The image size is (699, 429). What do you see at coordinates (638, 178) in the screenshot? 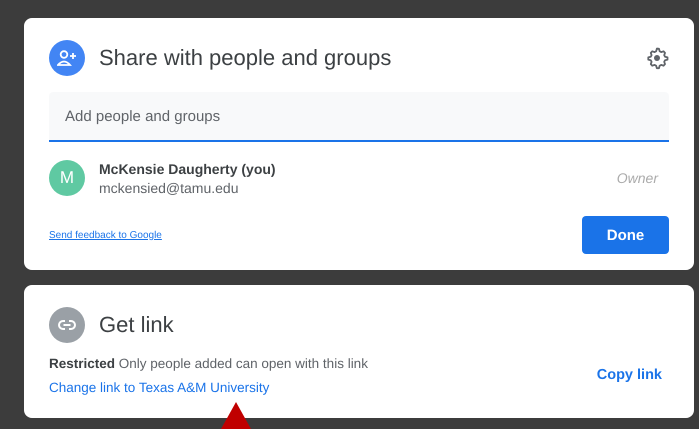
I see `role-label: Owner` at bounding box center [638, 178].